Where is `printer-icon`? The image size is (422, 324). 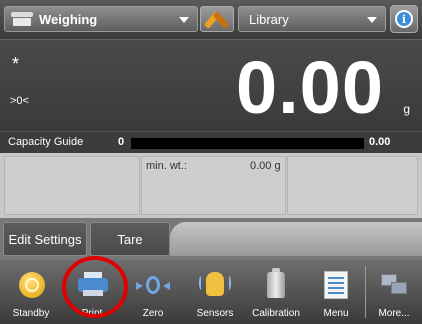
printer-icon is located at coordinates (92, 285).